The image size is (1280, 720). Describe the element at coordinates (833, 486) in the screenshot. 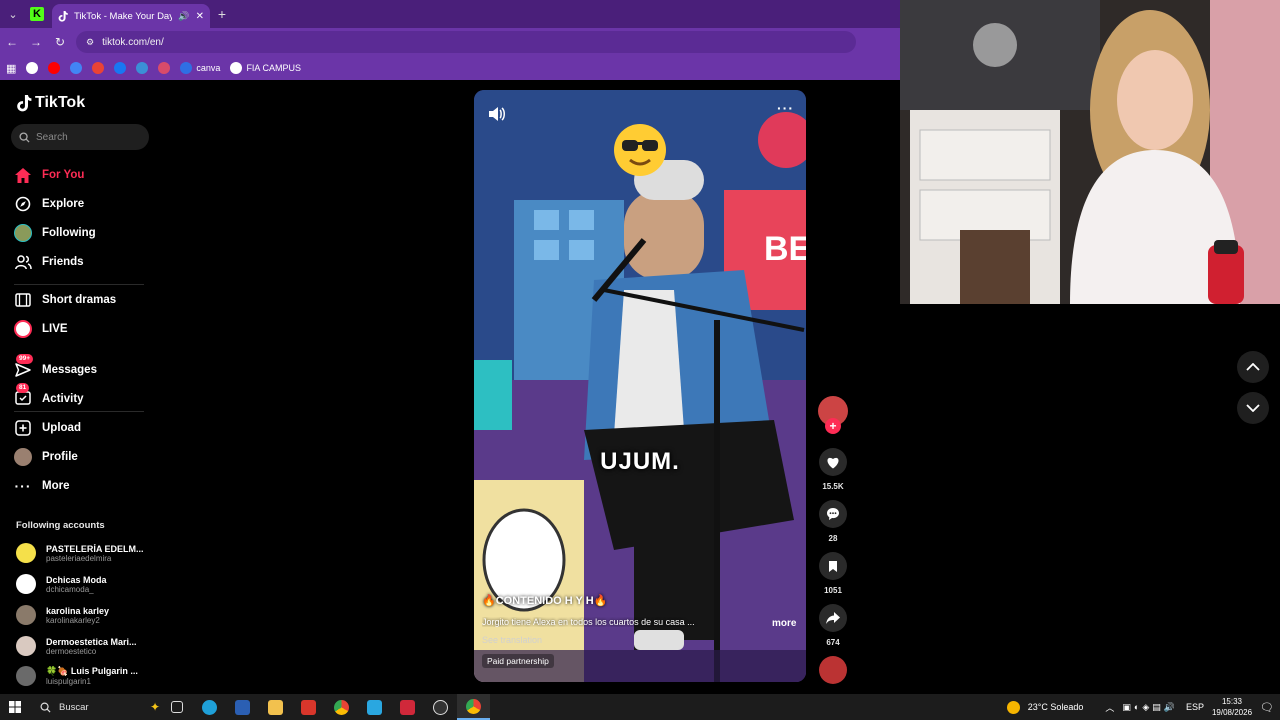

I see `like-count: 15.5K` at that location.